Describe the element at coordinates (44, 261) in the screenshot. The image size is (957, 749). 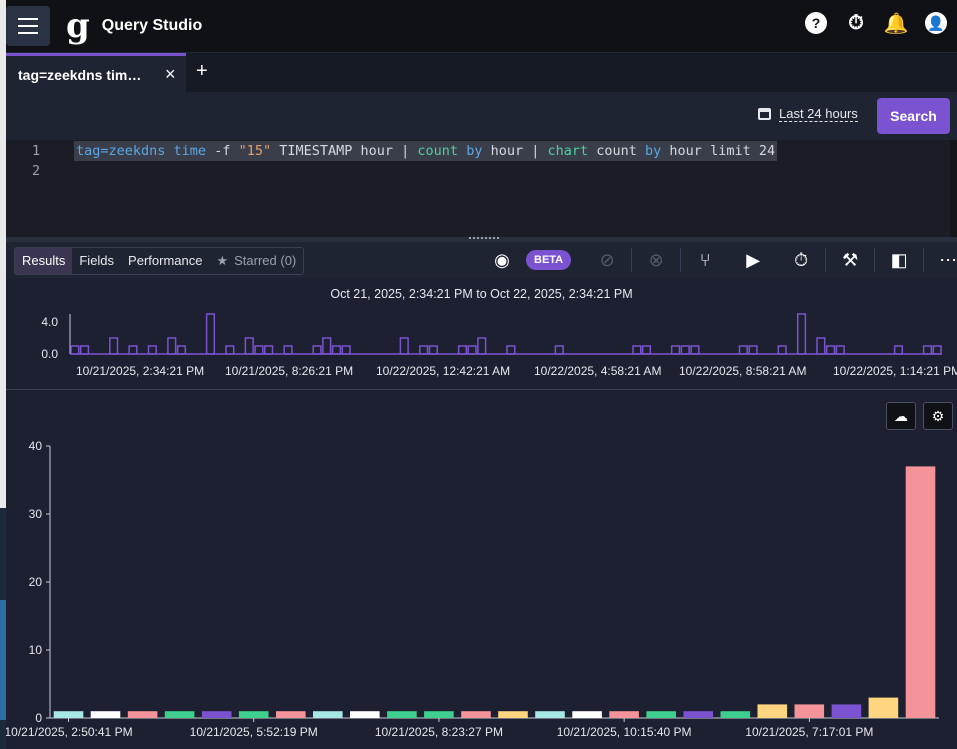
I see `tab-results: Results` at that location.